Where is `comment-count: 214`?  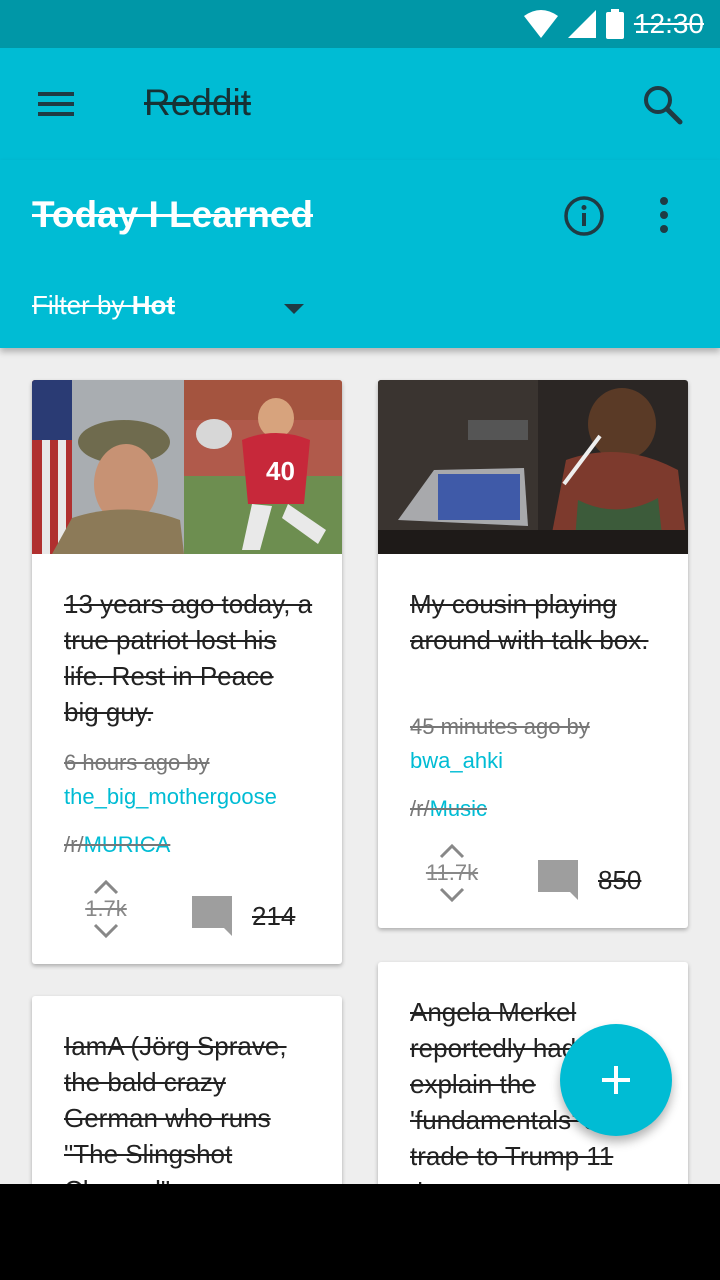 comment-count: 214 is located at coordinates (274, 915).